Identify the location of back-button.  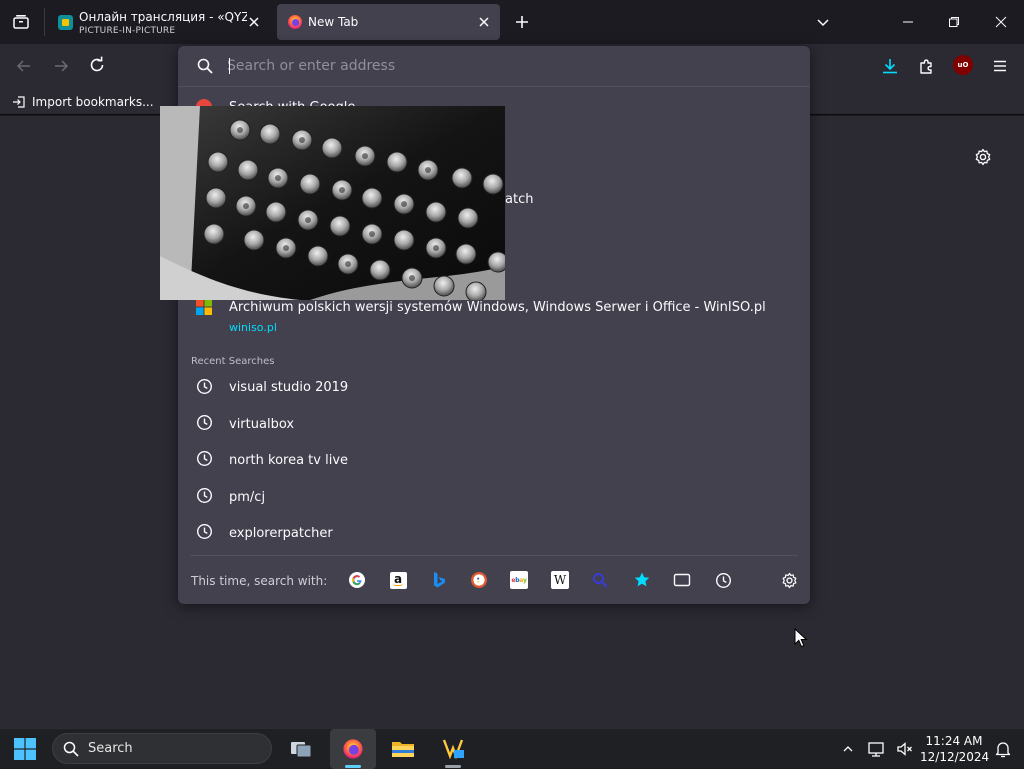
(24, 66).